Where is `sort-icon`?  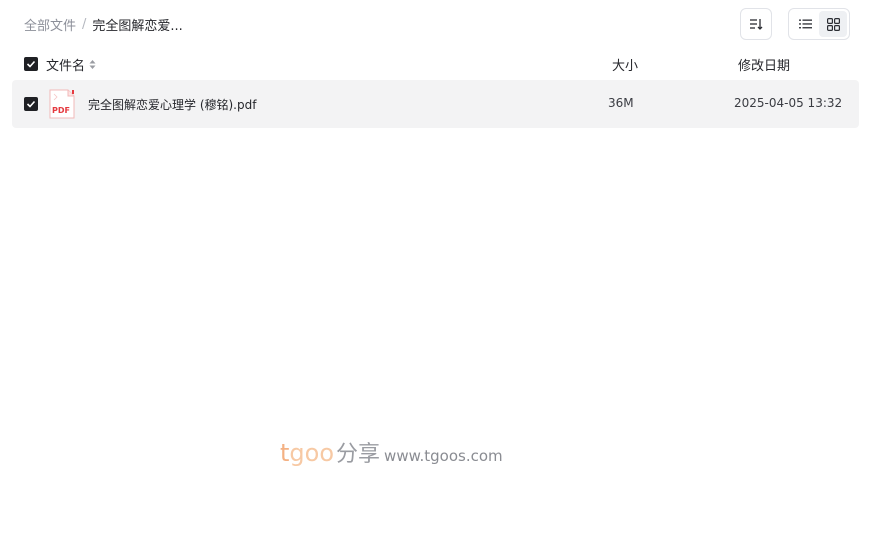 sort-icon is located at coordinates (756, 24).